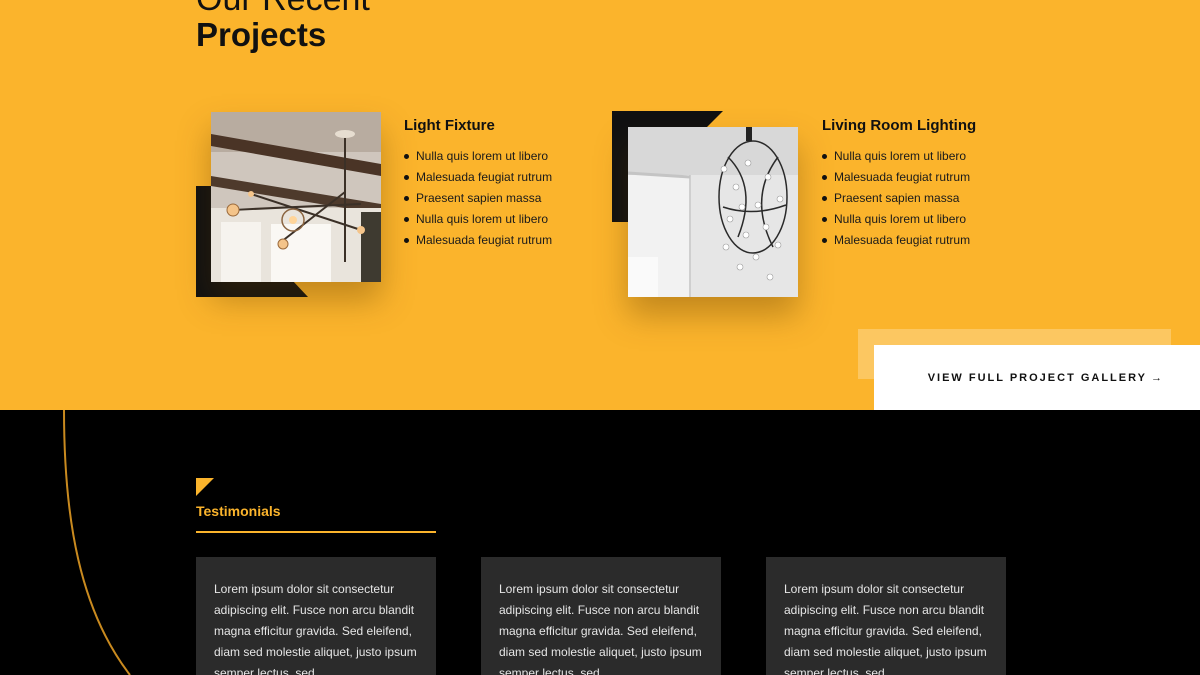 This screenshot has width=1200, height=675. I want to click on divider, so click(316, 532).